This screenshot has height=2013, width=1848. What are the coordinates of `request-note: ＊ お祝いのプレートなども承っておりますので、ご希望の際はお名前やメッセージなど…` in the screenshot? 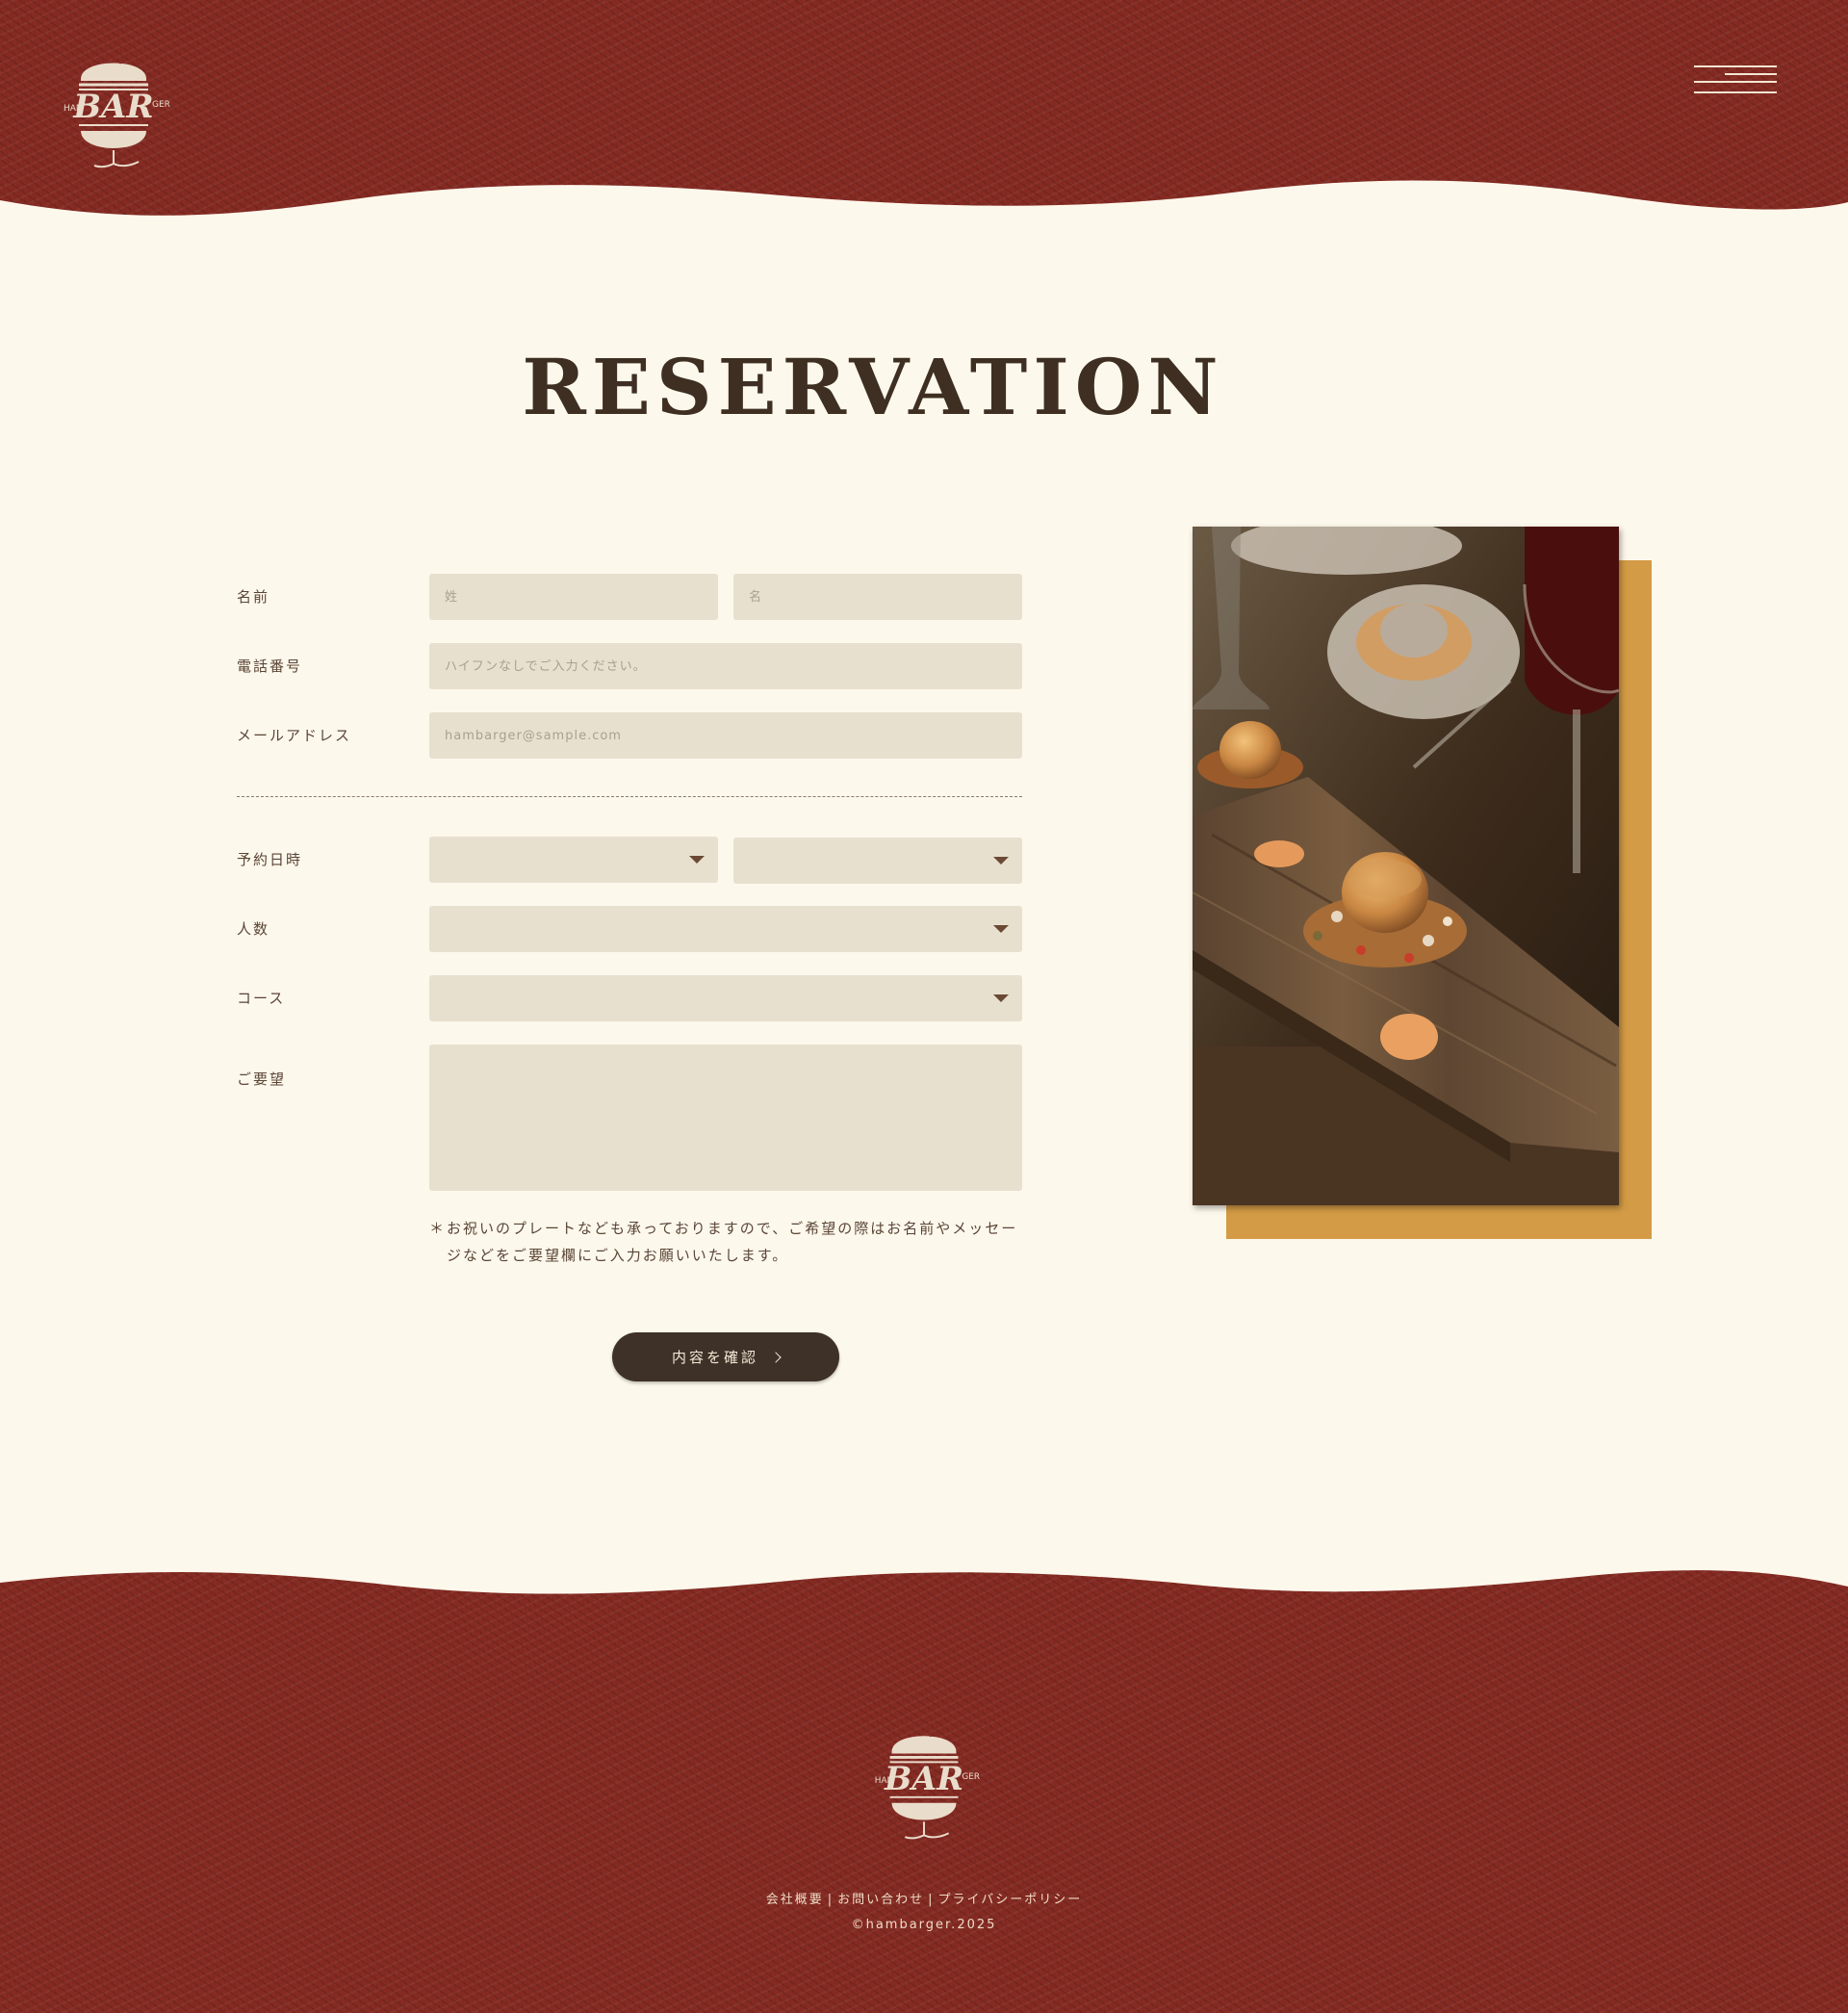 It's located at (727, 1242).